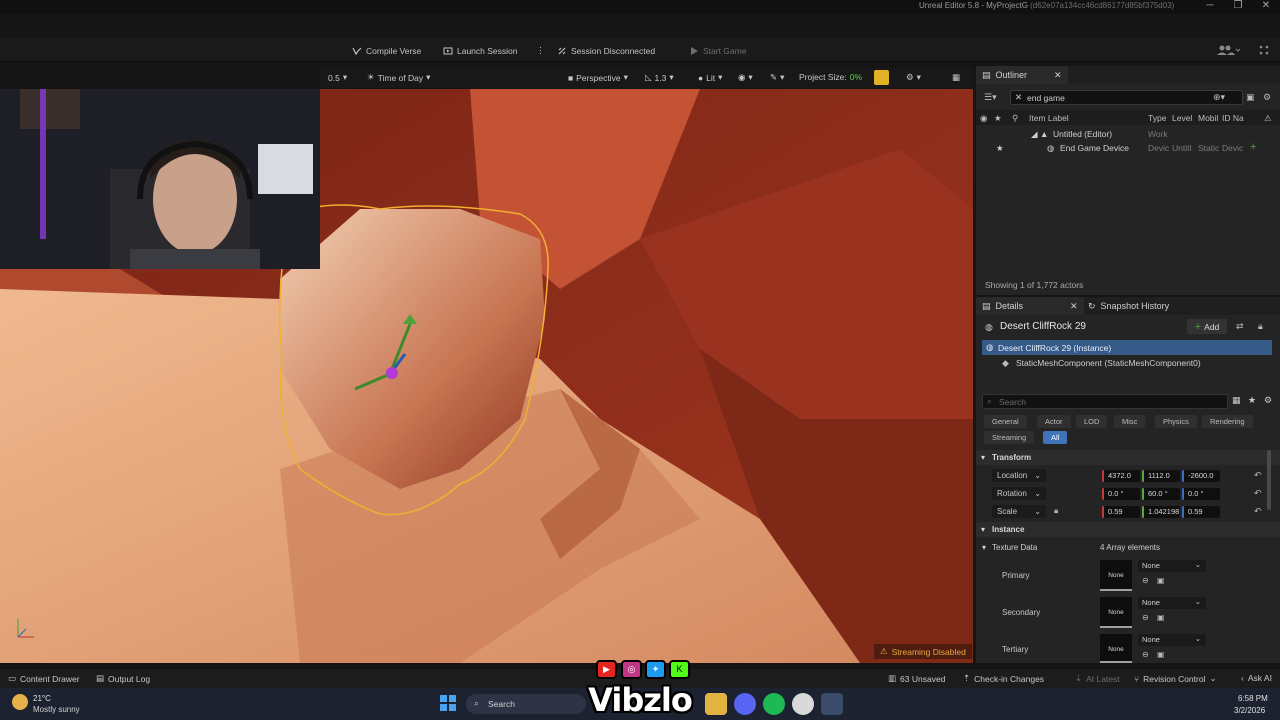 Image resolution: width=1280 pixels, height=720 pixels. Describe the element at coordinates (1172, 566) in the screenshot. I see `primary-texture-dropdown: None ⌄` at that location.